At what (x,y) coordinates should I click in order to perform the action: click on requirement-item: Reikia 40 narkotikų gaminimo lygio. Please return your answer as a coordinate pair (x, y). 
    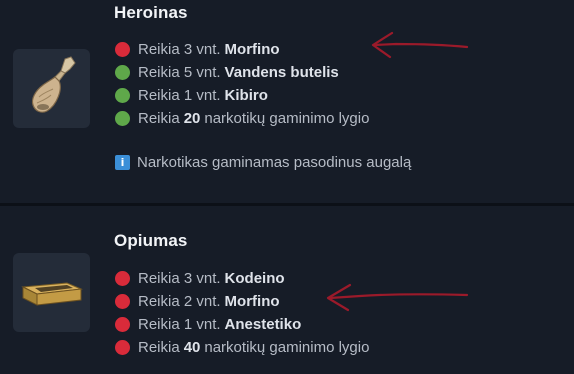
    Looking at the image, I should click on (242, 347).